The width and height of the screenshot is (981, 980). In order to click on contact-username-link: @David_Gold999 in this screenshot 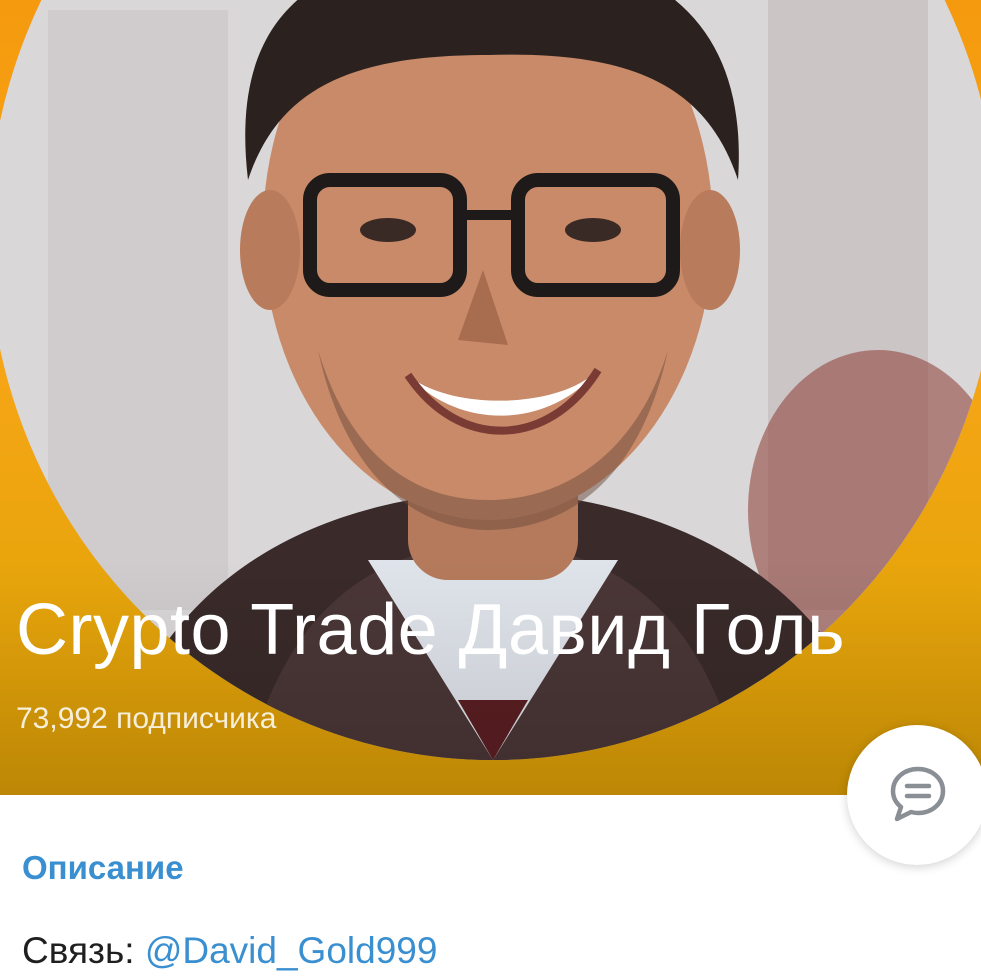, I will do `click(291, 950)`.